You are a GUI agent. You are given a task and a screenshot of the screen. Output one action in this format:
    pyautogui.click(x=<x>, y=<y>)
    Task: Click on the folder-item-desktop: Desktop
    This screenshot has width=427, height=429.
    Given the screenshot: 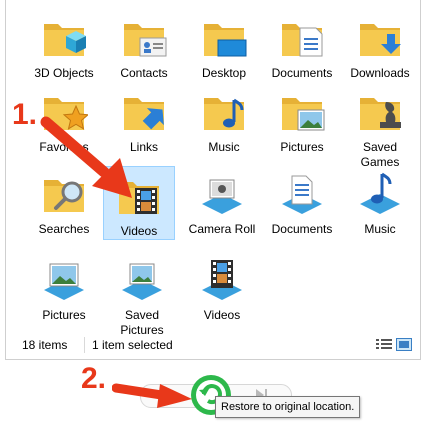 What is the action you would take?
    pyautogui.click(x=224, y=47)
    